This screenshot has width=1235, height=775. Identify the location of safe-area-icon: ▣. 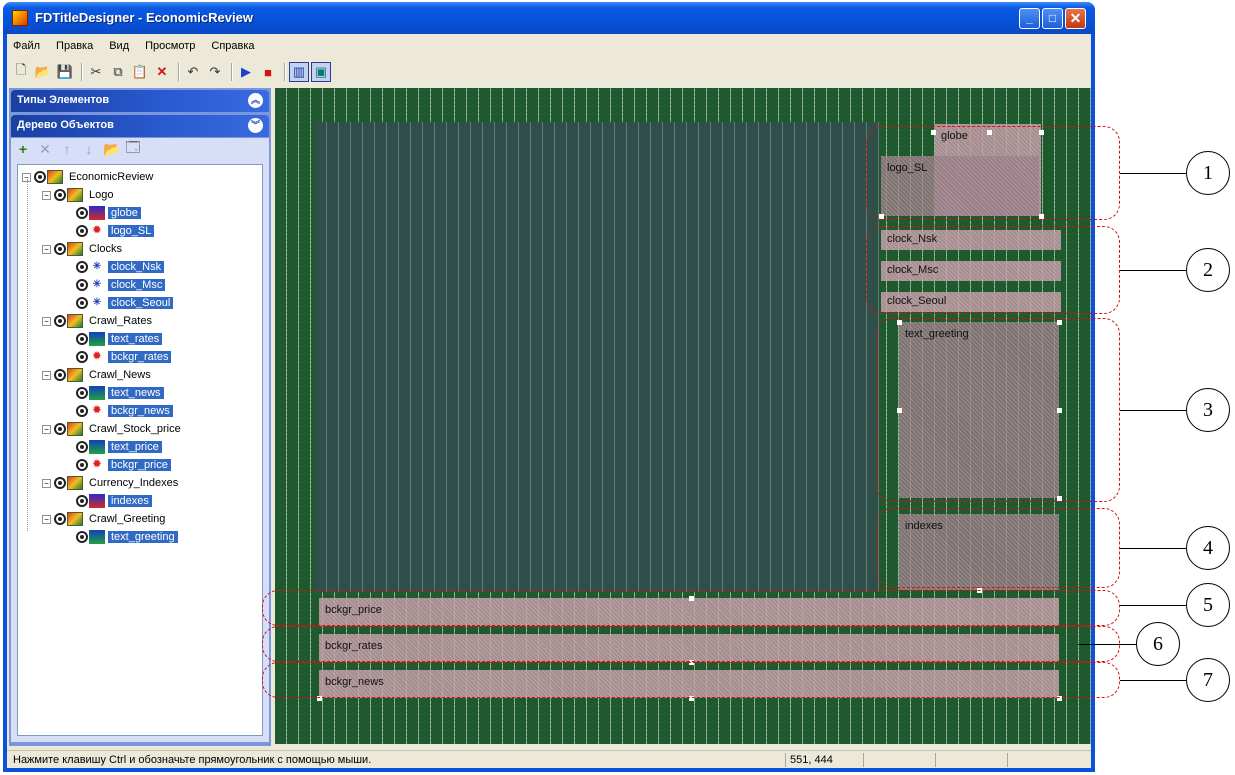
(321, 72).